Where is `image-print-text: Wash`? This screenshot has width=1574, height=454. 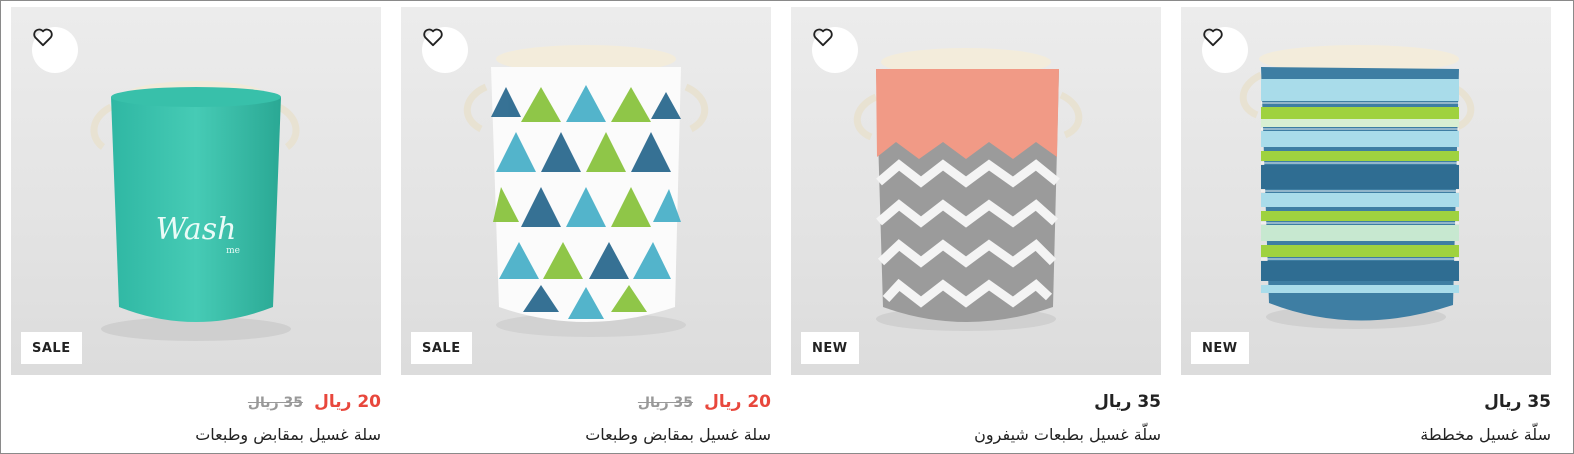
image-print-text: Wash is located at coordinates (196, 229).